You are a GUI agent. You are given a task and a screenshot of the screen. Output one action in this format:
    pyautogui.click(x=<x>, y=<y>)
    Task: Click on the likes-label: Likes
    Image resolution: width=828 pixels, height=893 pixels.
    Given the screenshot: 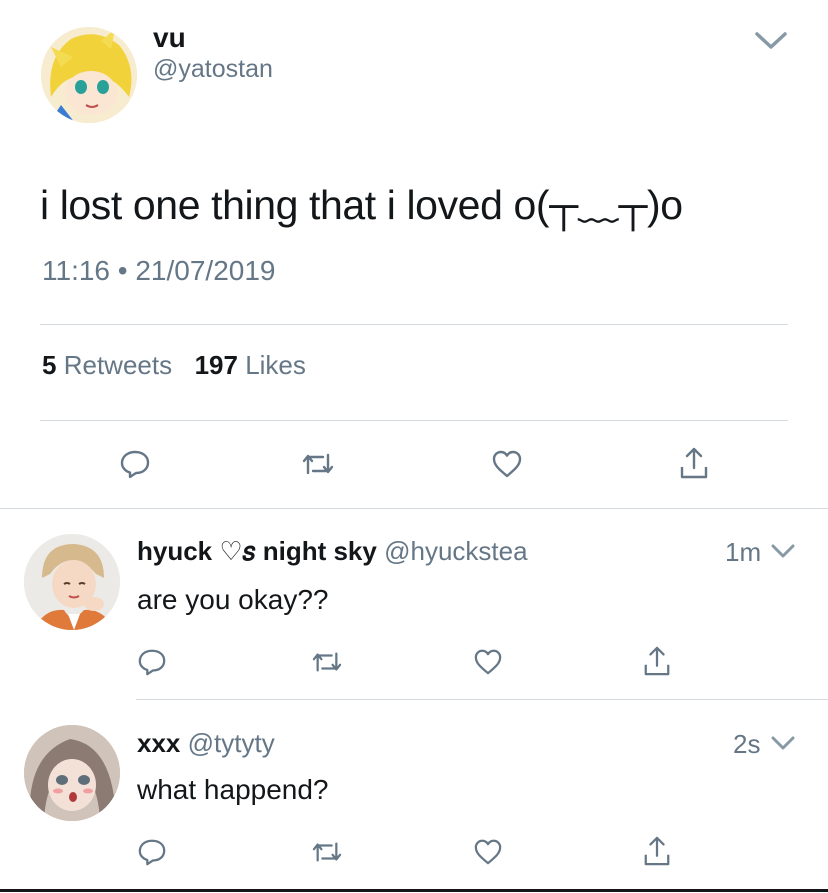 What is the action you would take?
    pyautogui.click(x=275, y=365)
    